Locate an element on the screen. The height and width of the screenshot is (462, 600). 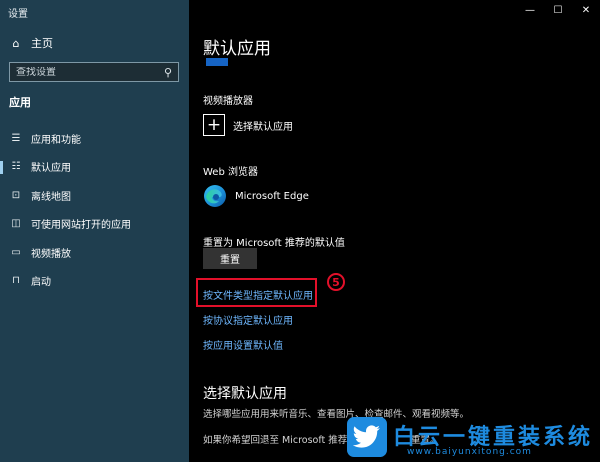
sidebar-item-label: 视频播放 is located at coordinates (51, 254).